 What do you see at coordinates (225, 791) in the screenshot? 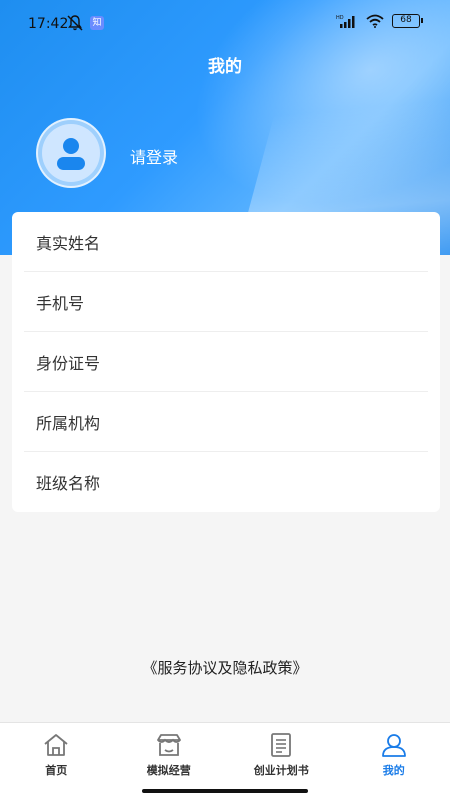
I see `home-indicator` at bounding box center [225, 791].